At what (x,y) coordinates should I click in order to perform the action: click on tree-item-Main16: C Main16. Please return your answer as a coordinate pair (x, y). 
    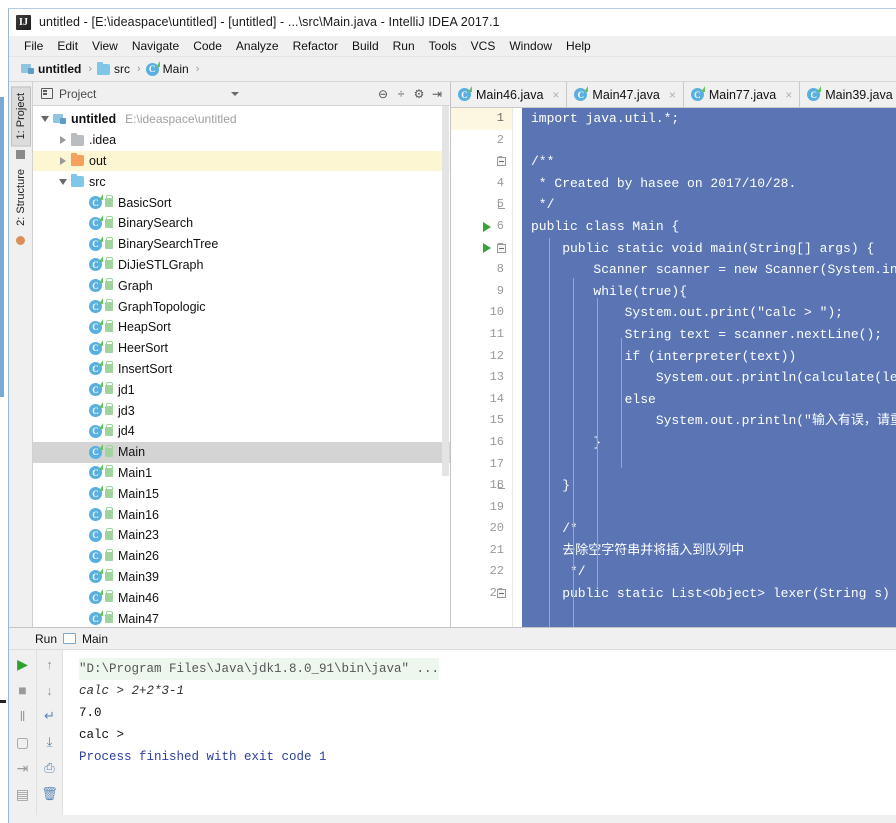
    Looking at the image, I should click on (241, 514).